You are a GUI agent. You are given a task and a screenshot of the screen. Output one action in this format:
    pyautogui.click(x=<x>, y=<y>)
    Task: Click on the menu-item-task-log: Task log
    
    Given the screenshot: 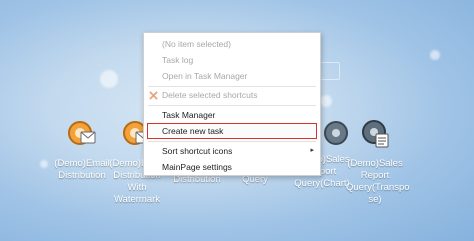 What is the action you would take?
    pyautogui.click(x=232, y=60)
    